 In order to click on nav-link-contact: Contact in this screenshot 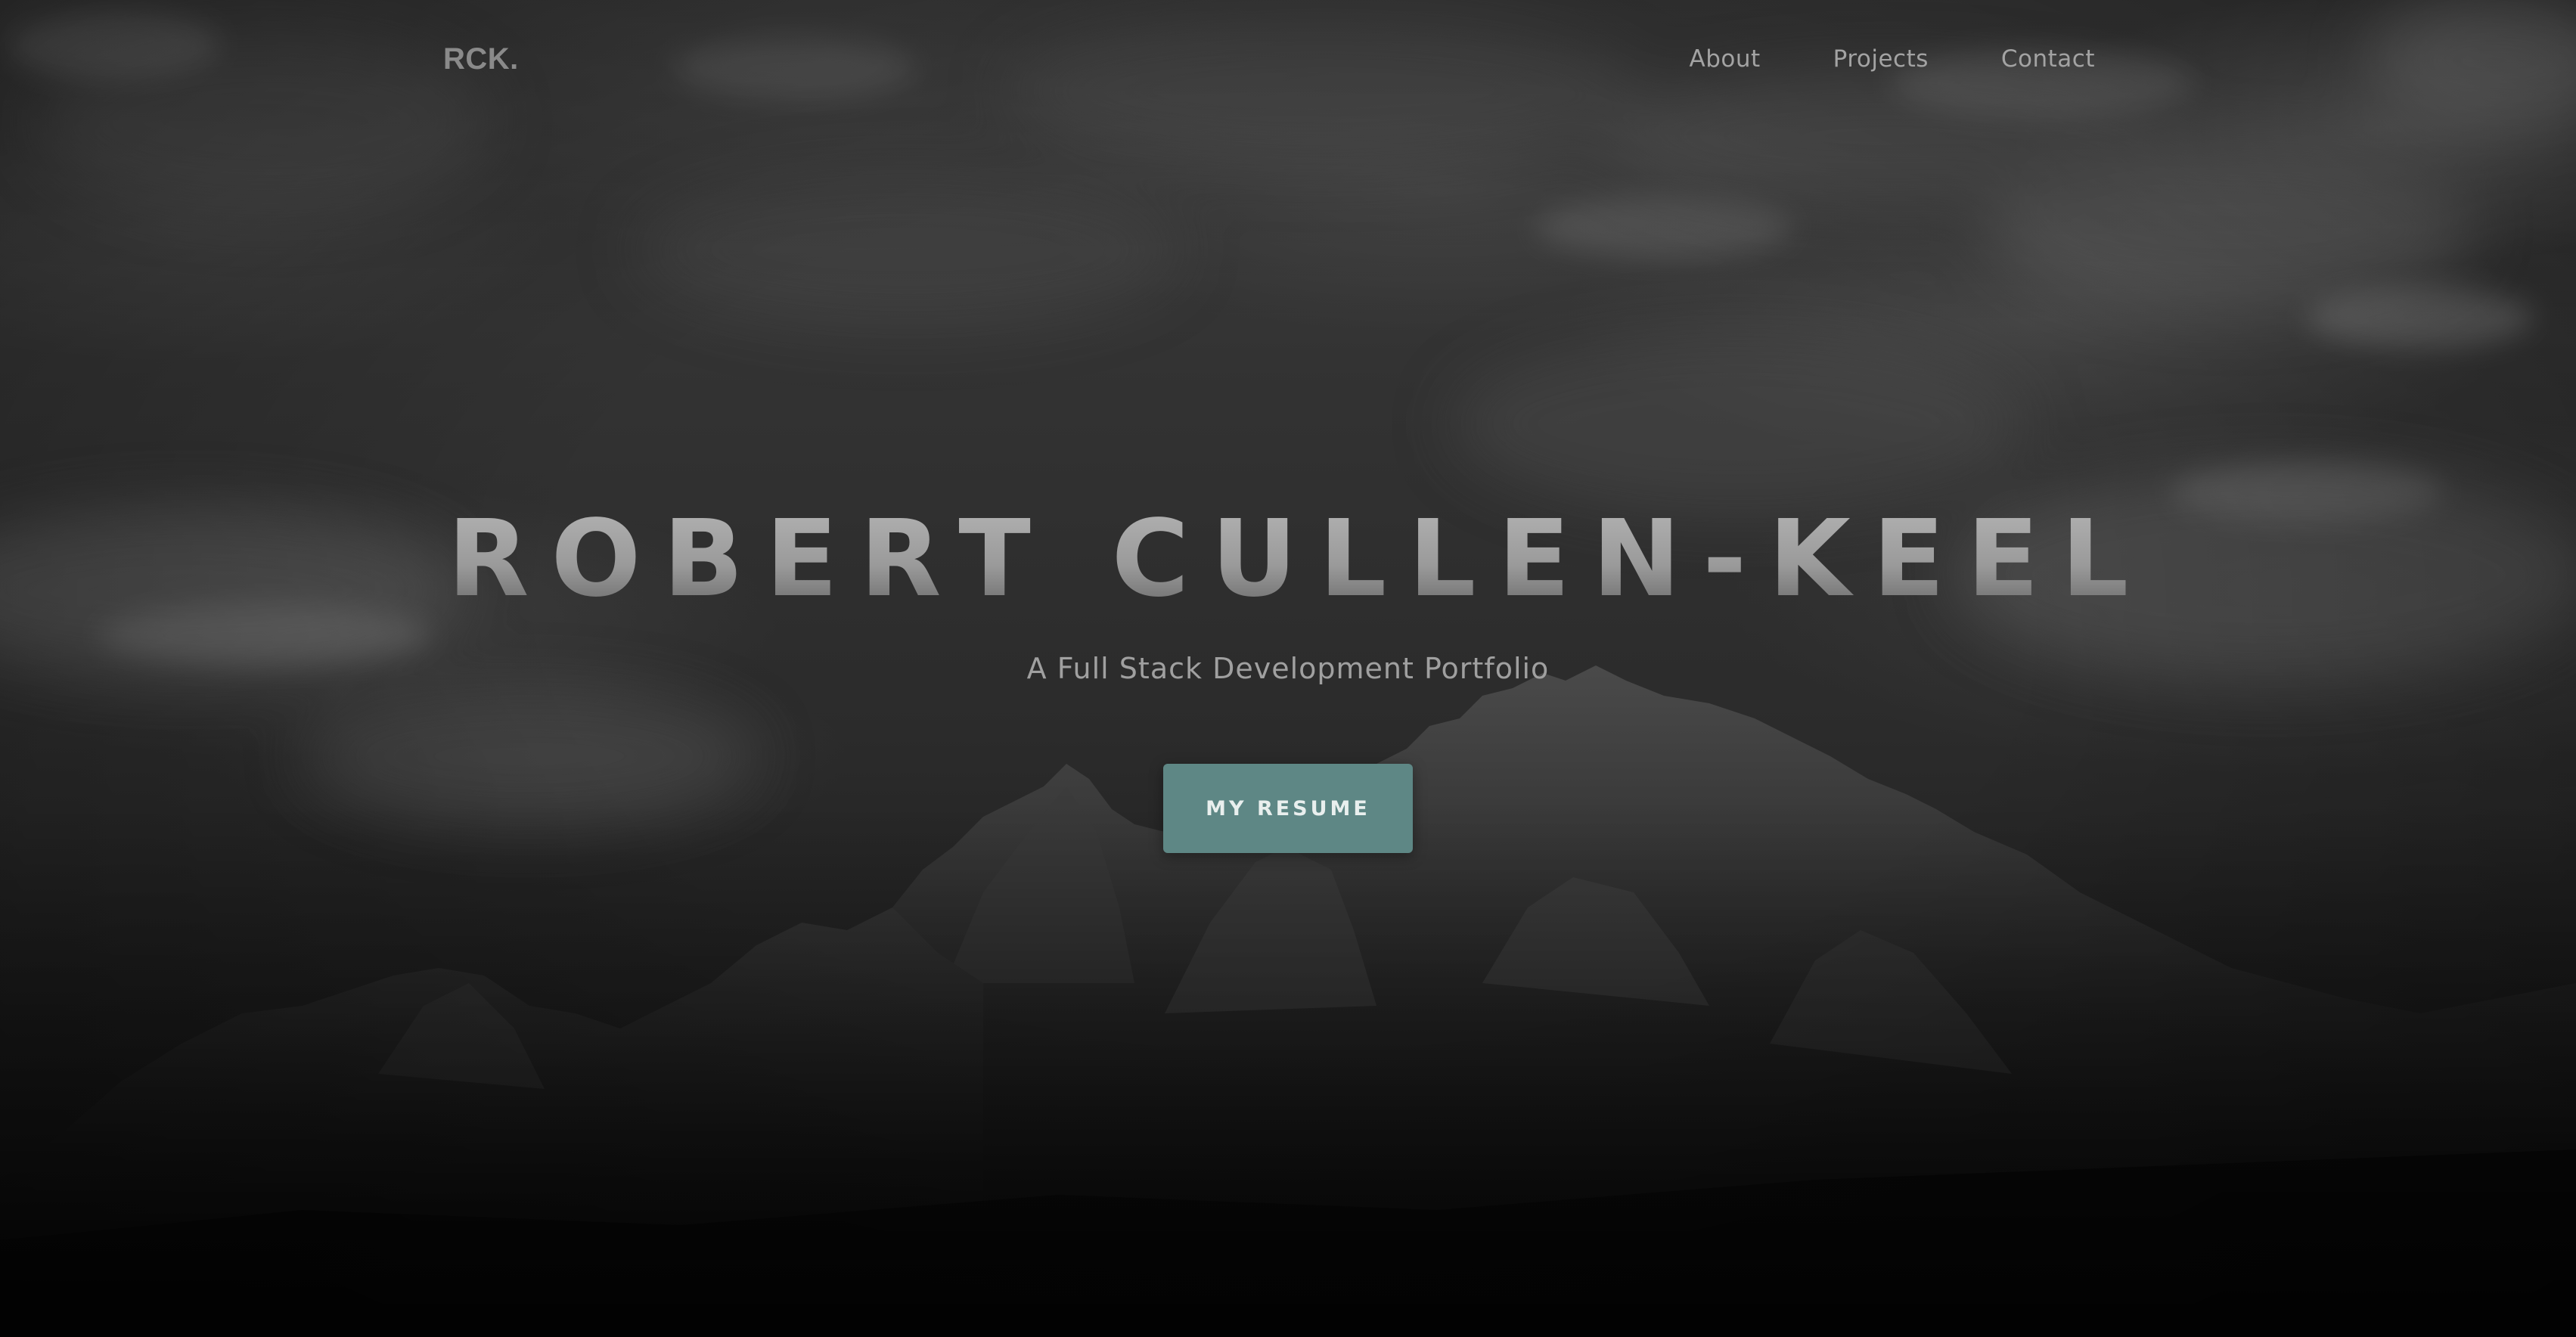, I will do `click(2048, 59)`.